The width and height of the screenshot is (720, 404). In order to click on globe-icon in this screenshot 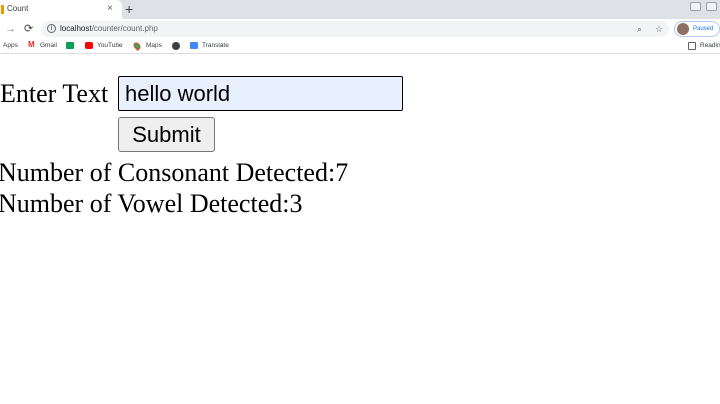, I will do `click(176, 46)`.